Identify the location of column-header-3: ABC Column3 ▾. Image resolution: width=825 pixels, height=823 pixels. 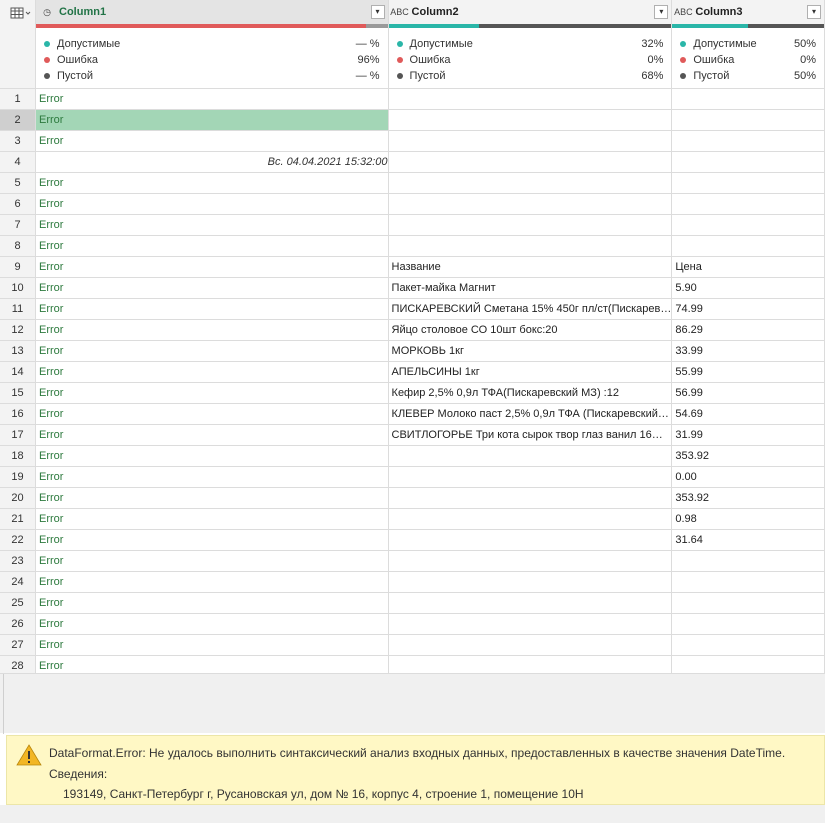
(748, 14).